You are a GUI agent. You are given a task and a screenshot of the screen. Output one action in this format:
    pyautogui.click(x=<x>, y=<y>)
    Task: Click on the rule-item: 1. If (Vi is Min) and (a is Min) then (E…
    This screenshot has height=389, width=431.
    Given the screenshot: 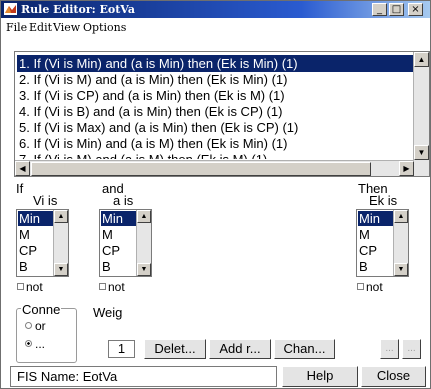 What is the action you would take?
    pyautogui.click(x=215, y=63)
    